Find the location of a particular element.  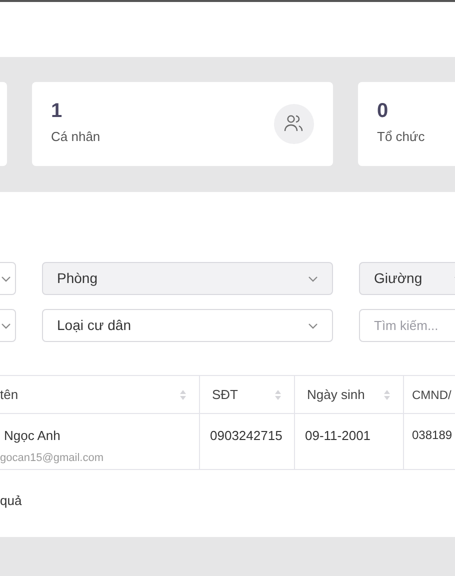

column-header: CMND/ is located at coordinates (429, 394).